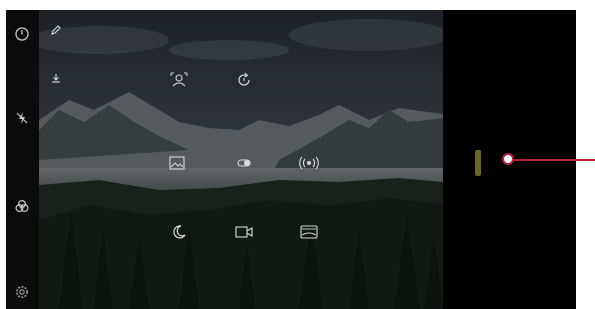  What do you see at coordinates (309, 245) in the screenshot?
I see `mode-panorama` at bounding box center [309, 245].